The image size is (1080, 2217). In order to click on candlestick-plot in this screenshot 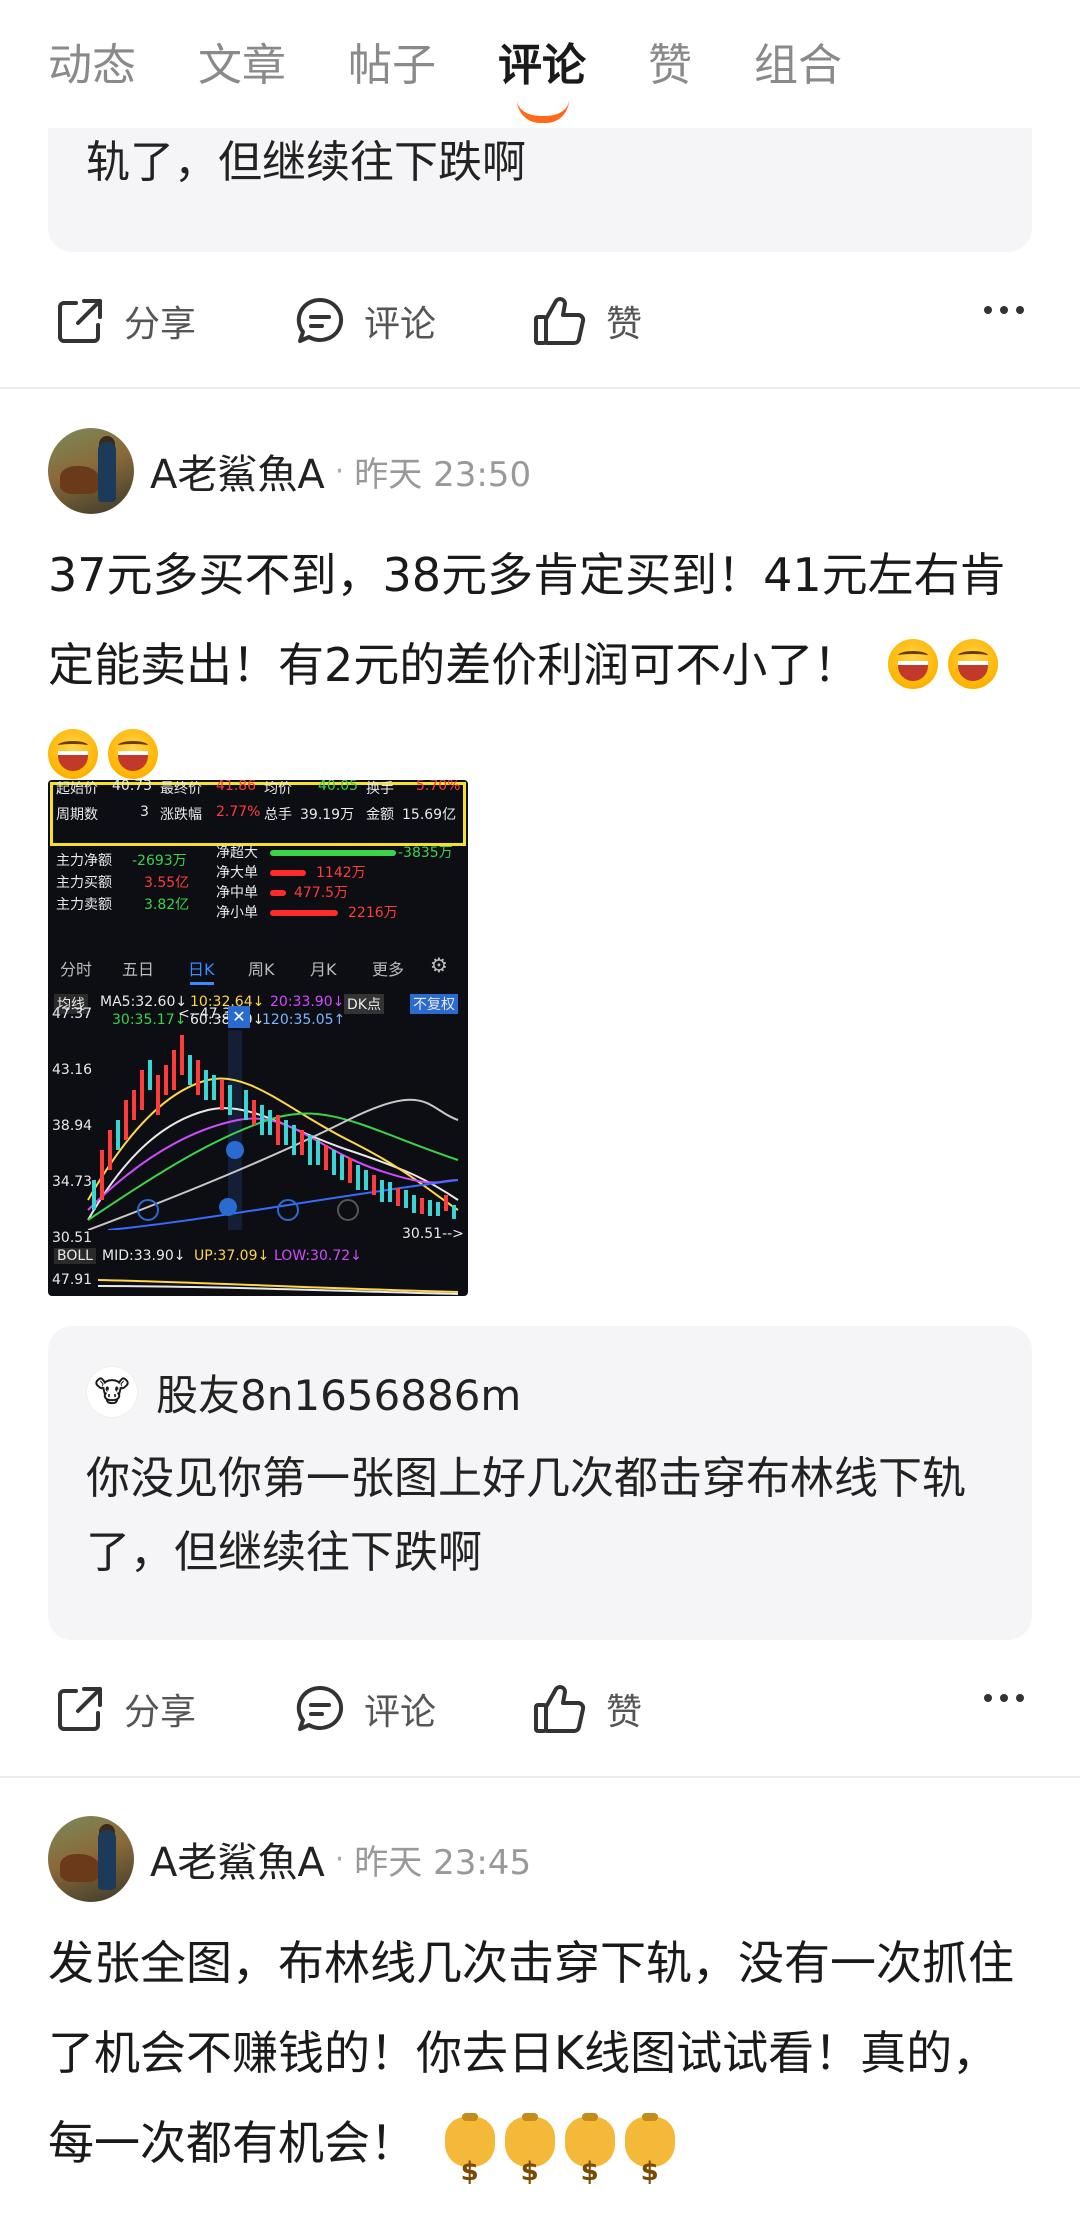, I will do `click(273, 1130)`.